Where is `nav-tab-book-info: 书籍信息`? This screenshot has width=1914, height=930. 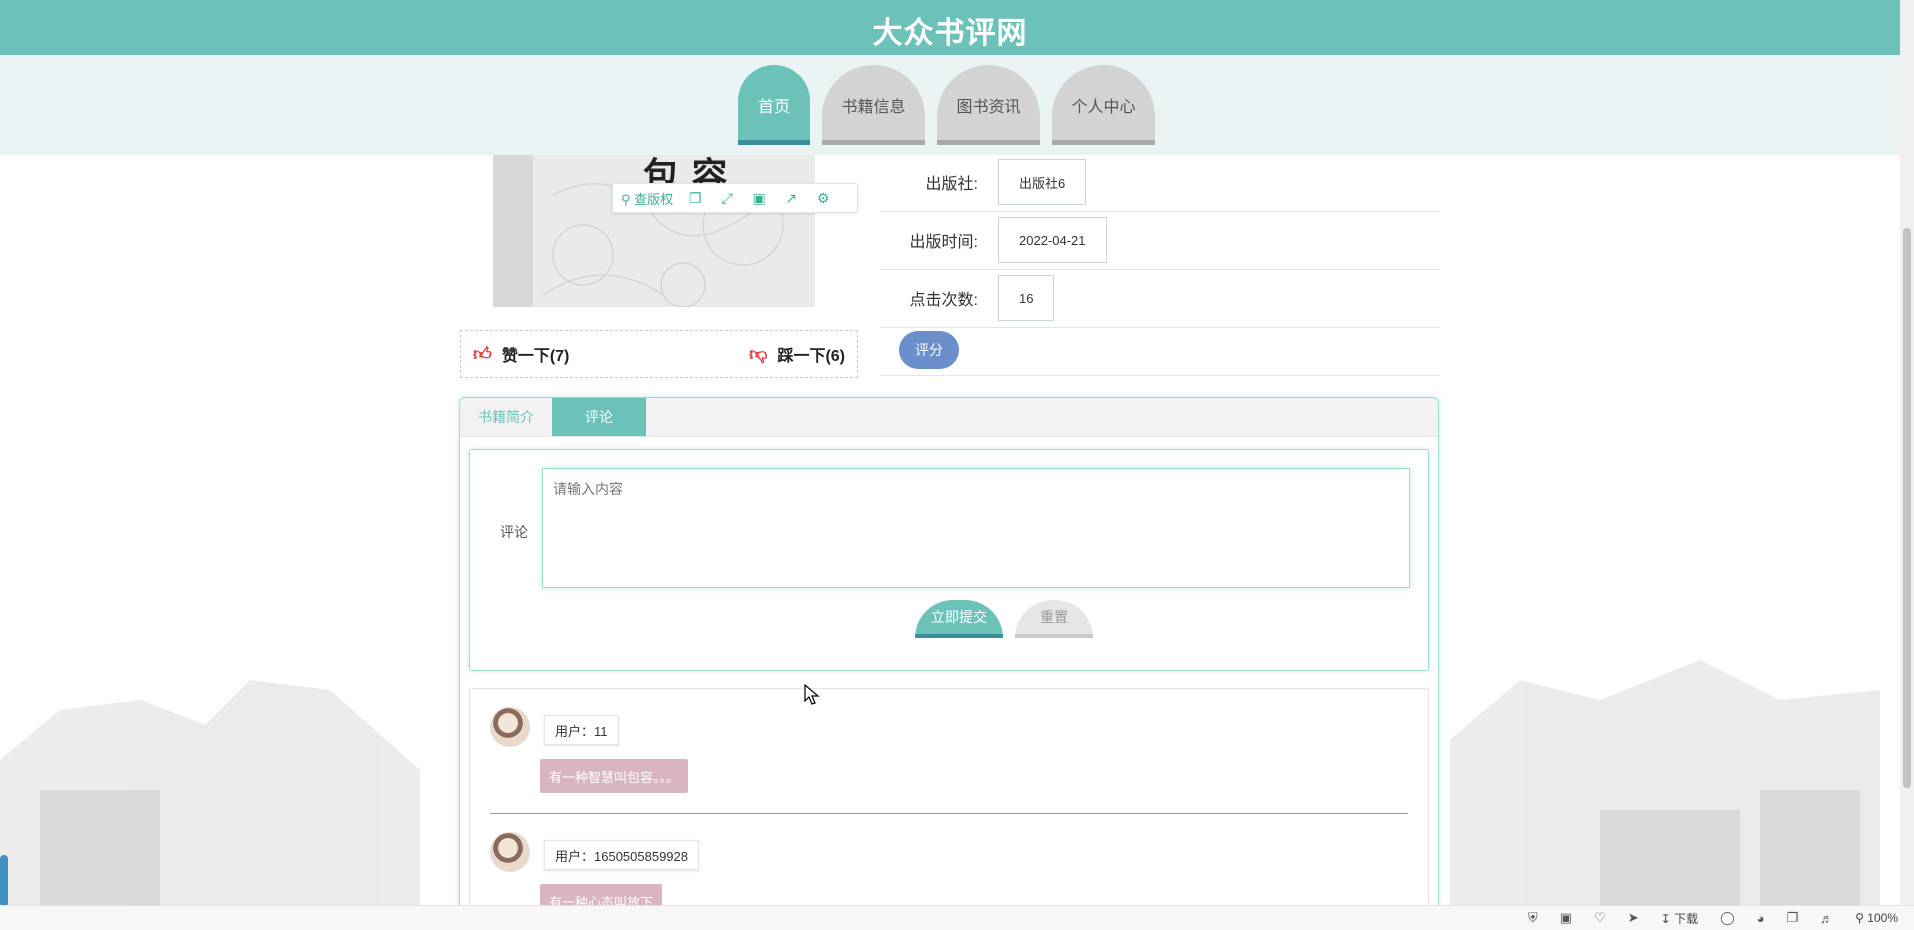
nav-tab-book-info: 书籍信息 is located at coordinates (873, 105).